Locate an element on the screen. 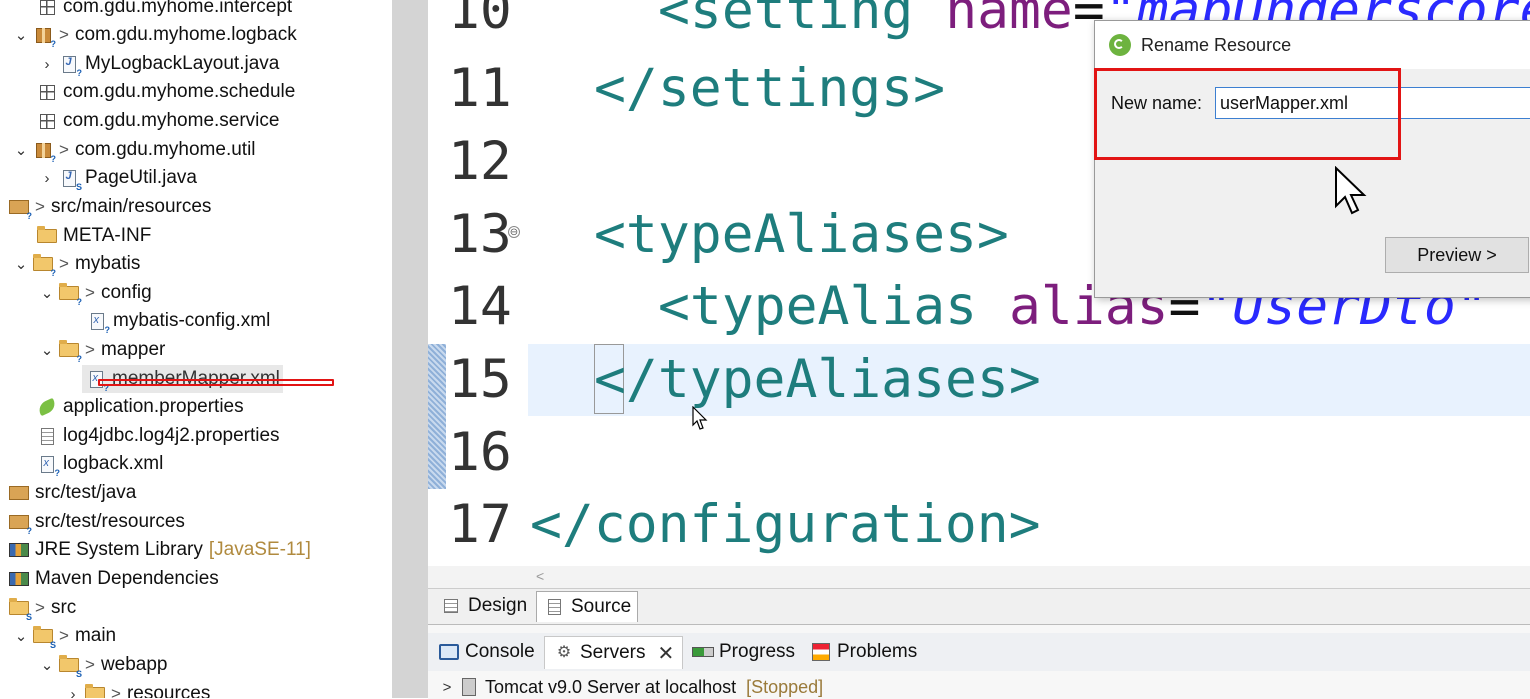 Image resolution: width=1530 pixels, height=699 pixels. preview-button: Preview > is located at coordinates (1457, 255).